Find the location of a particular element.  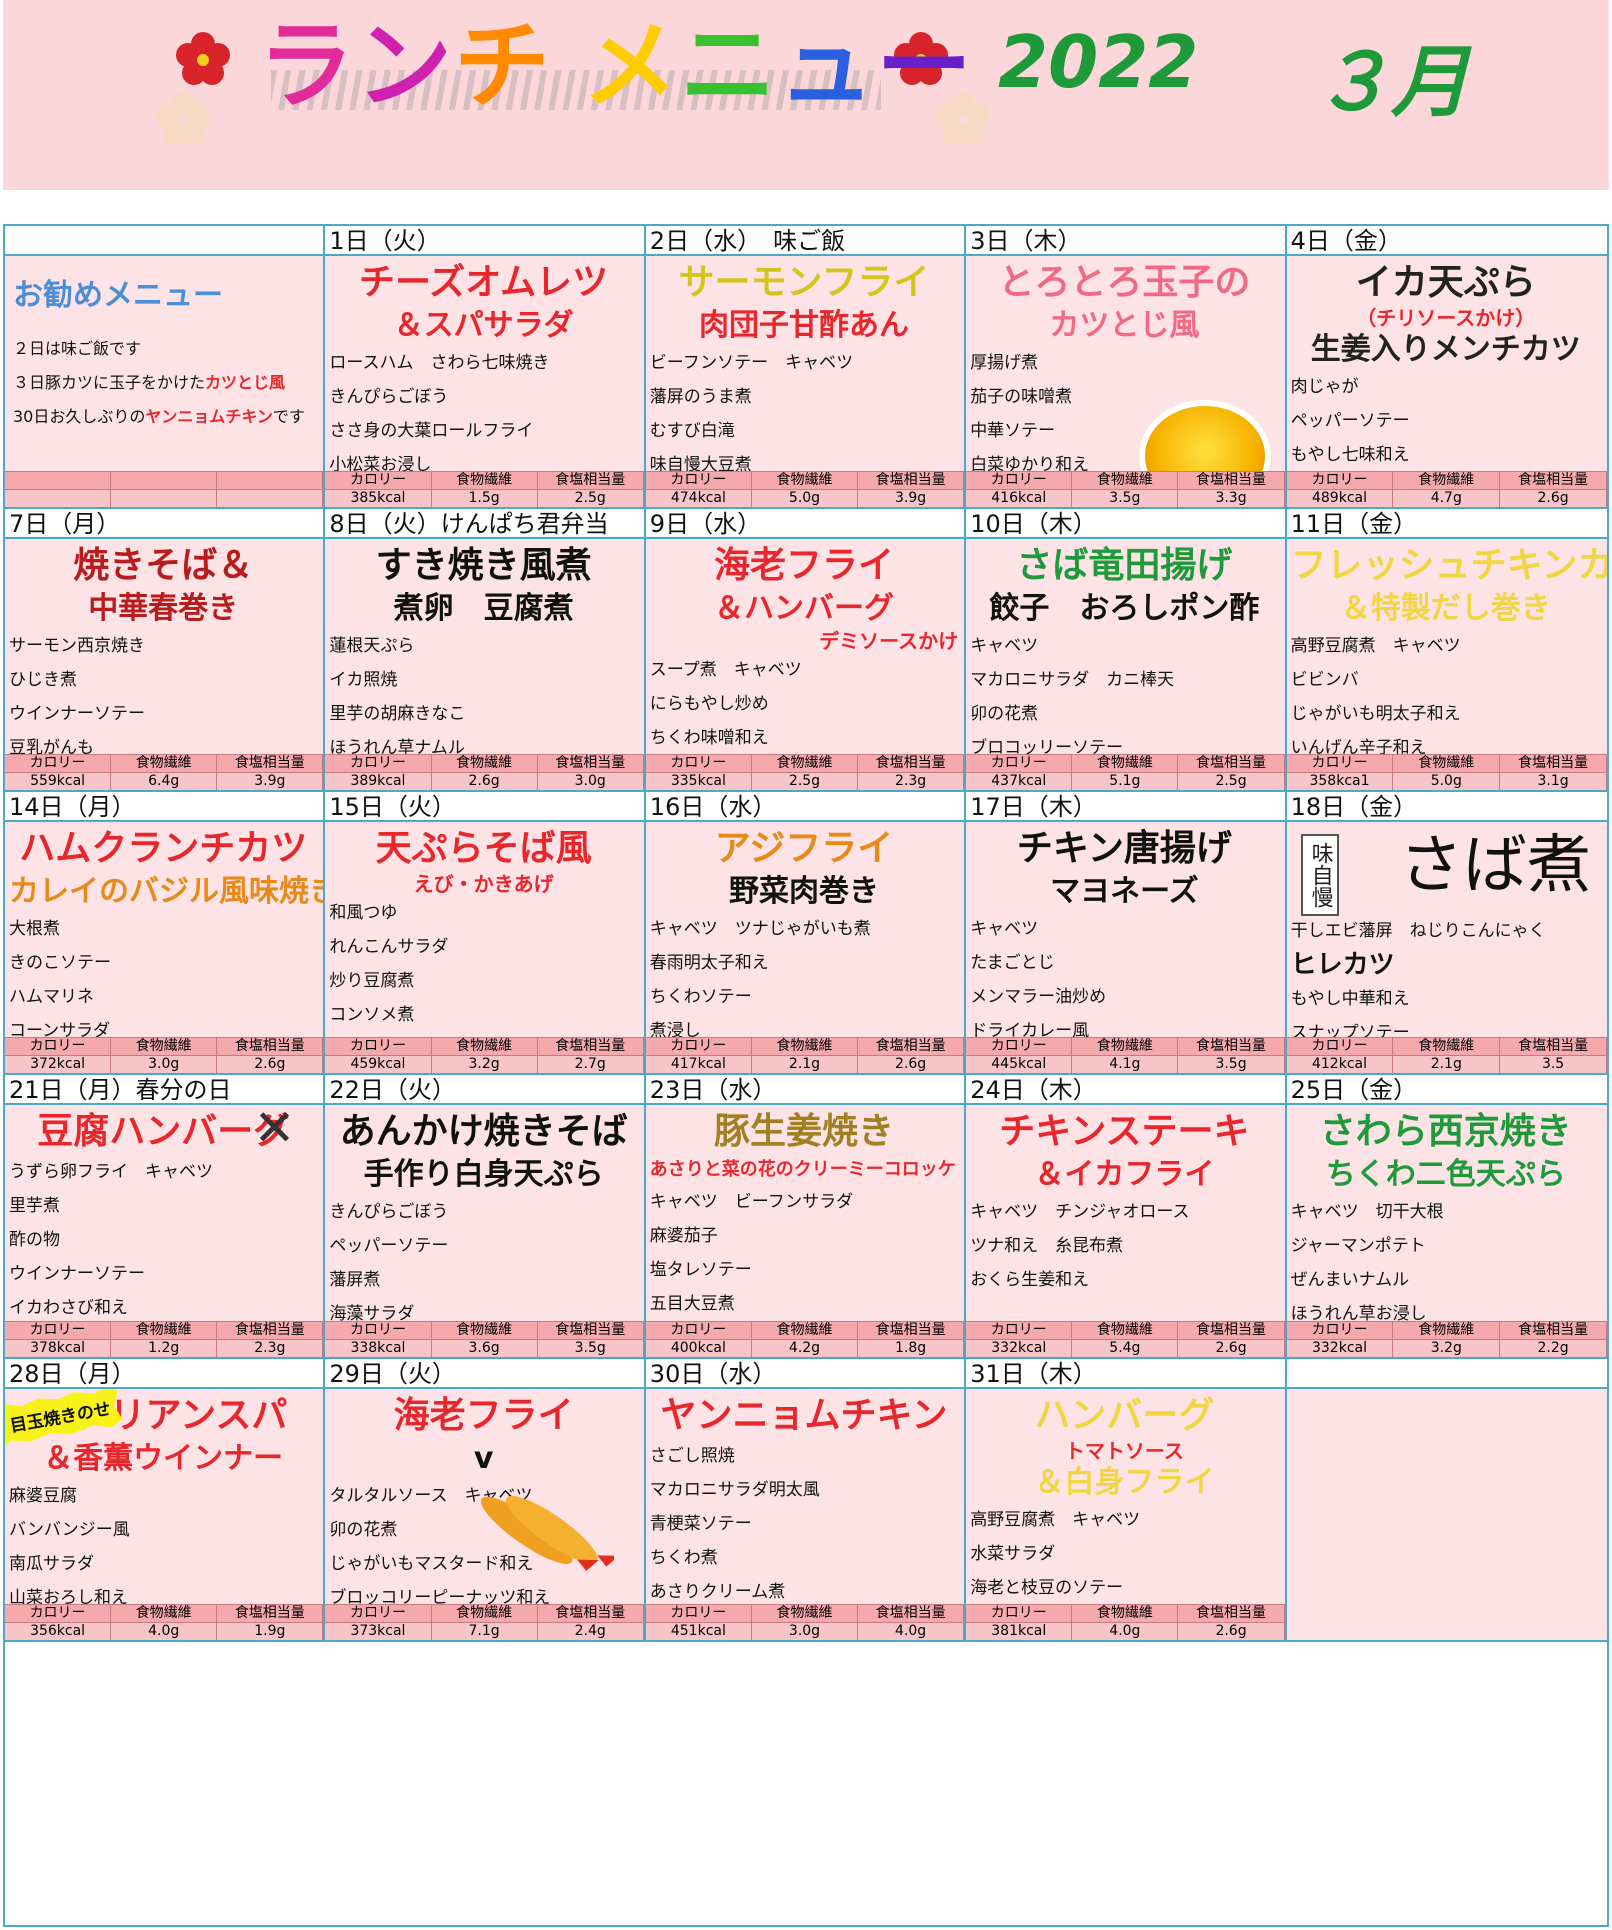

side-dish: 茄子の味噌煮 is located at coordinates (1021, 397).